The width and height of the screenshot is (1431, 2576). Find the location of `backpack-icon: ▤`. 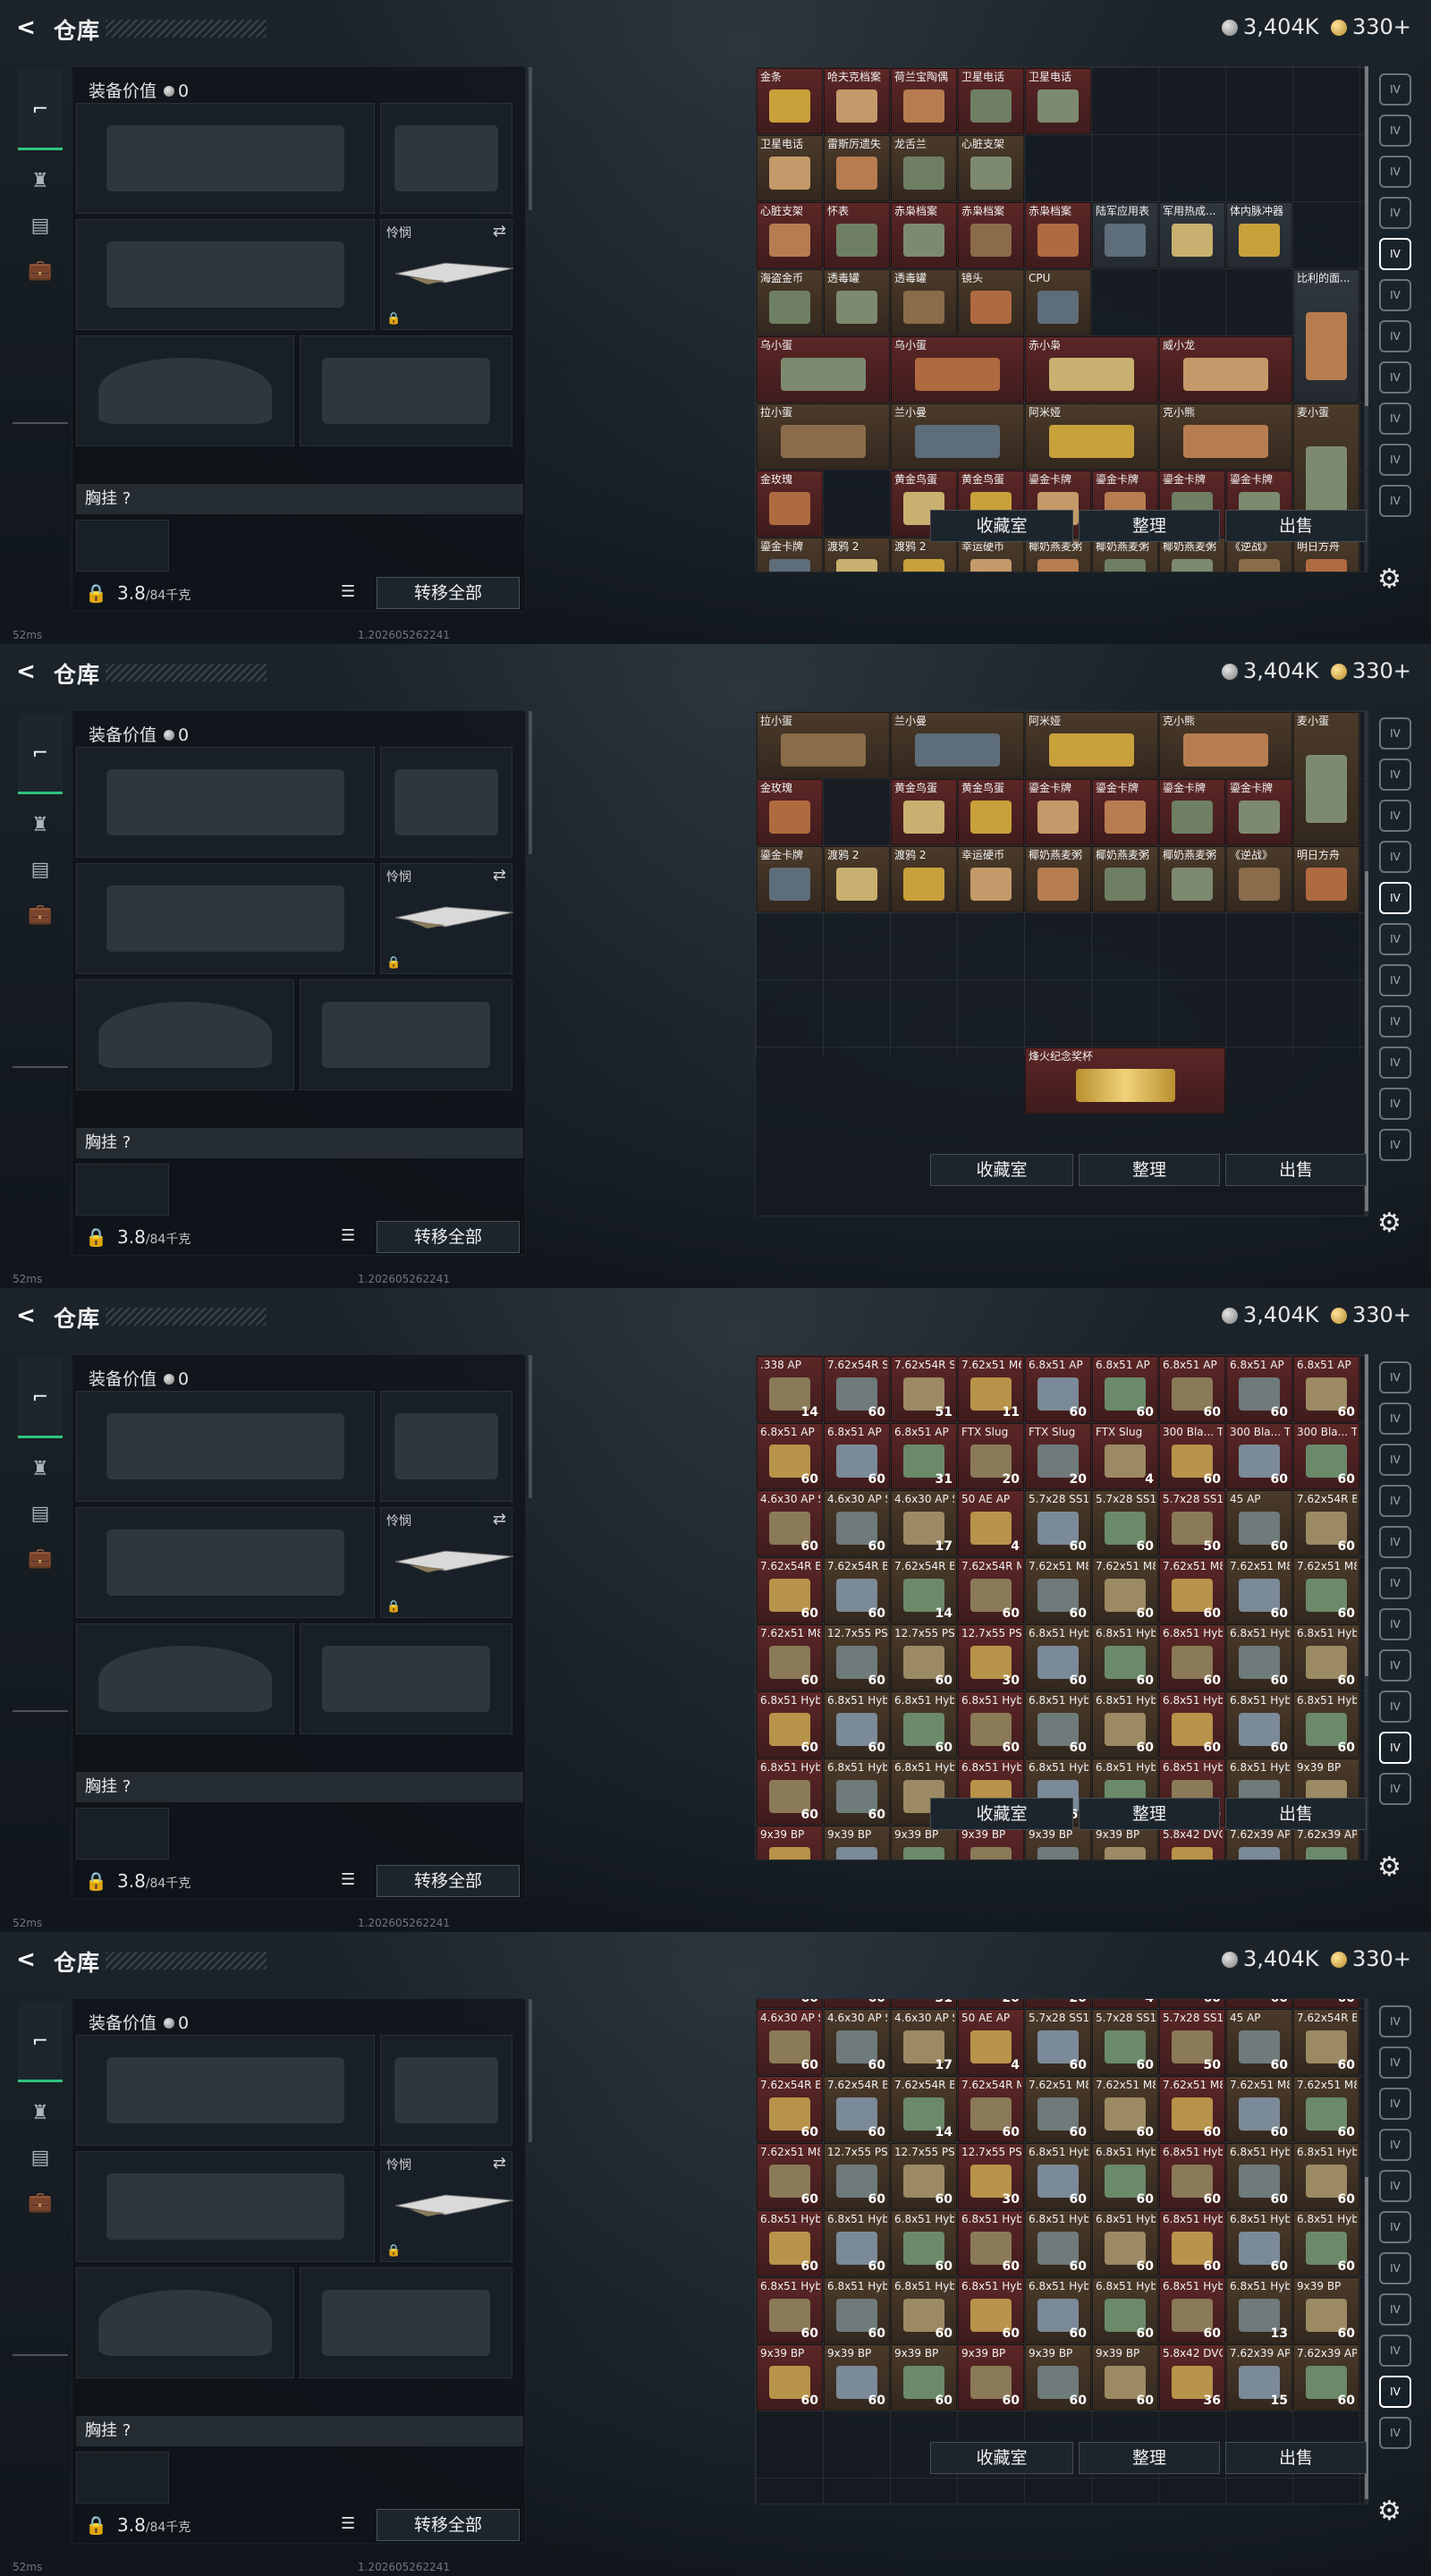

backpack-icon: ▤ is located at coordinates (41, 1514).